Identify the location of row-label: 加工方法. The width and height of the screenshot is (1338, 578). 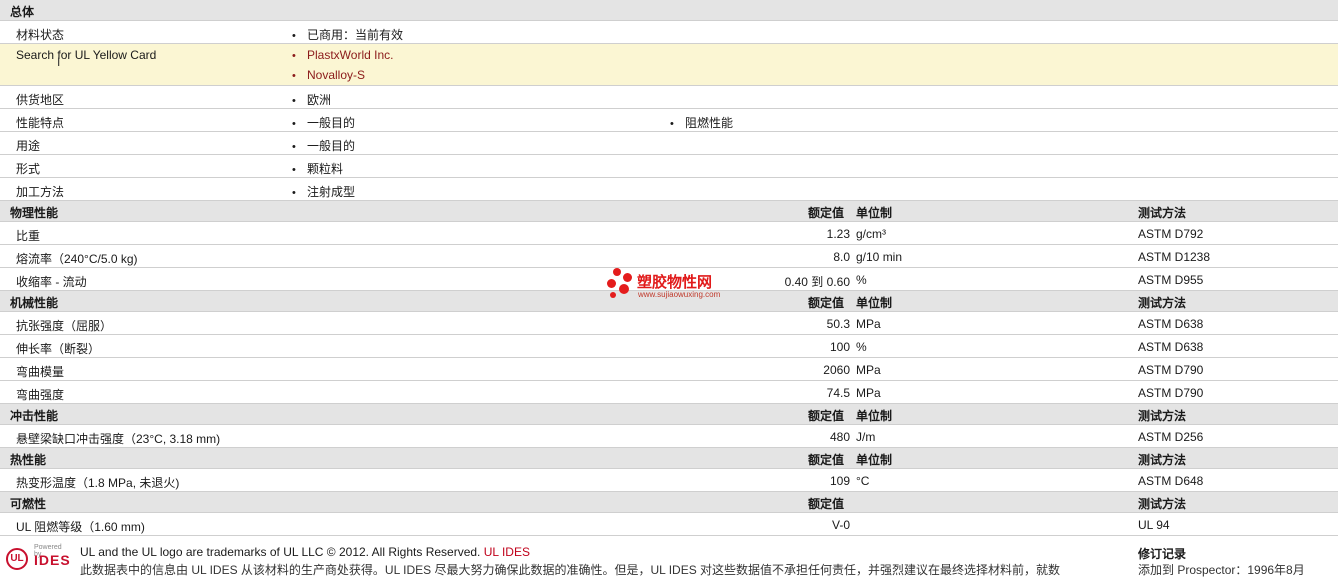
(40, 192).